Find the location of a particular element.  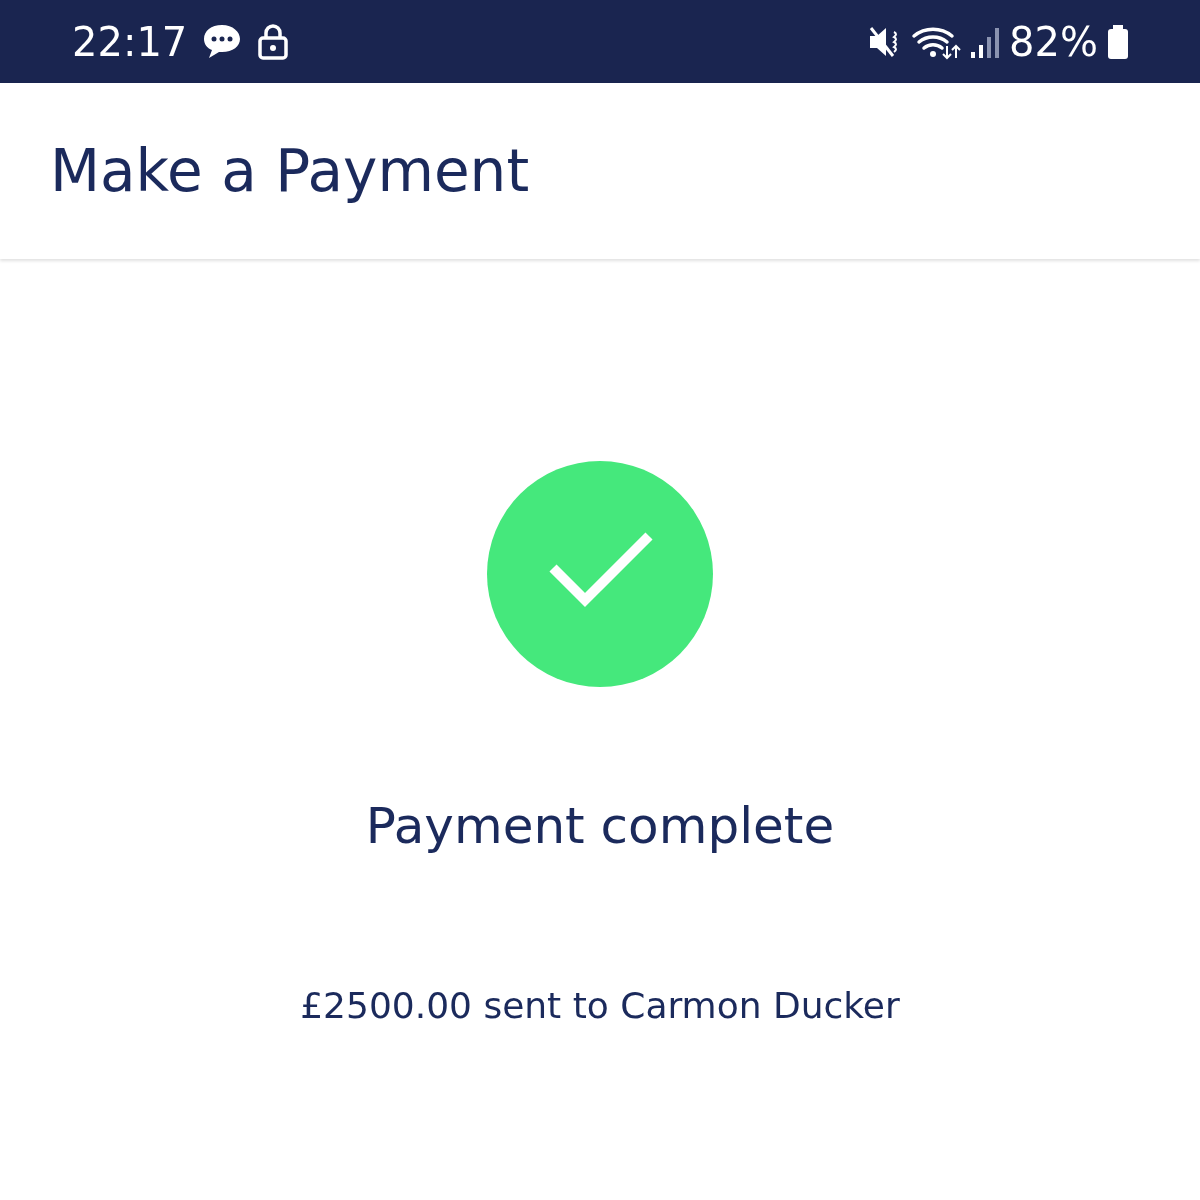

status-time: 22:17 is located at coordinates (130, 41).